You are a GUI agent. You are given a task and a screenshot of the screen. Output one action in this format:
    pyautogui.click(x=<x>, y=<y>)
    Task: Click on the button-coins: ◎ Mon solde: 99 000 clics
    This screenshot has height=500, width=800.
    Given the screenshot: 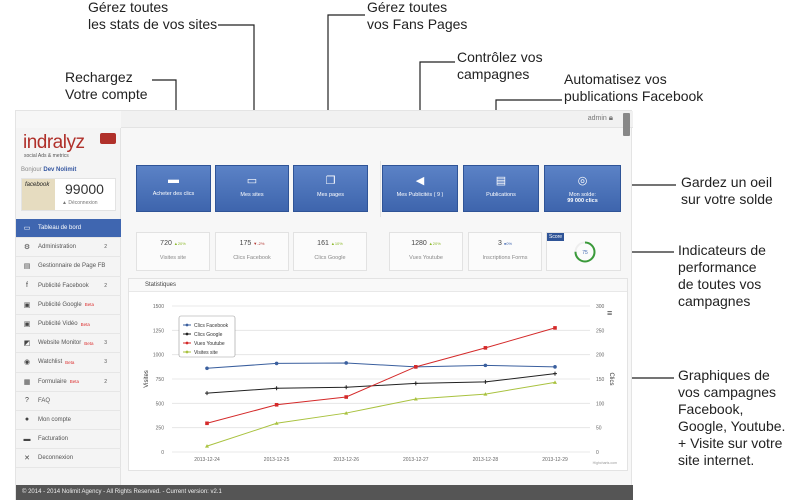 What is the action you would take?
    pyautogui.click(x=582, y=188)
    